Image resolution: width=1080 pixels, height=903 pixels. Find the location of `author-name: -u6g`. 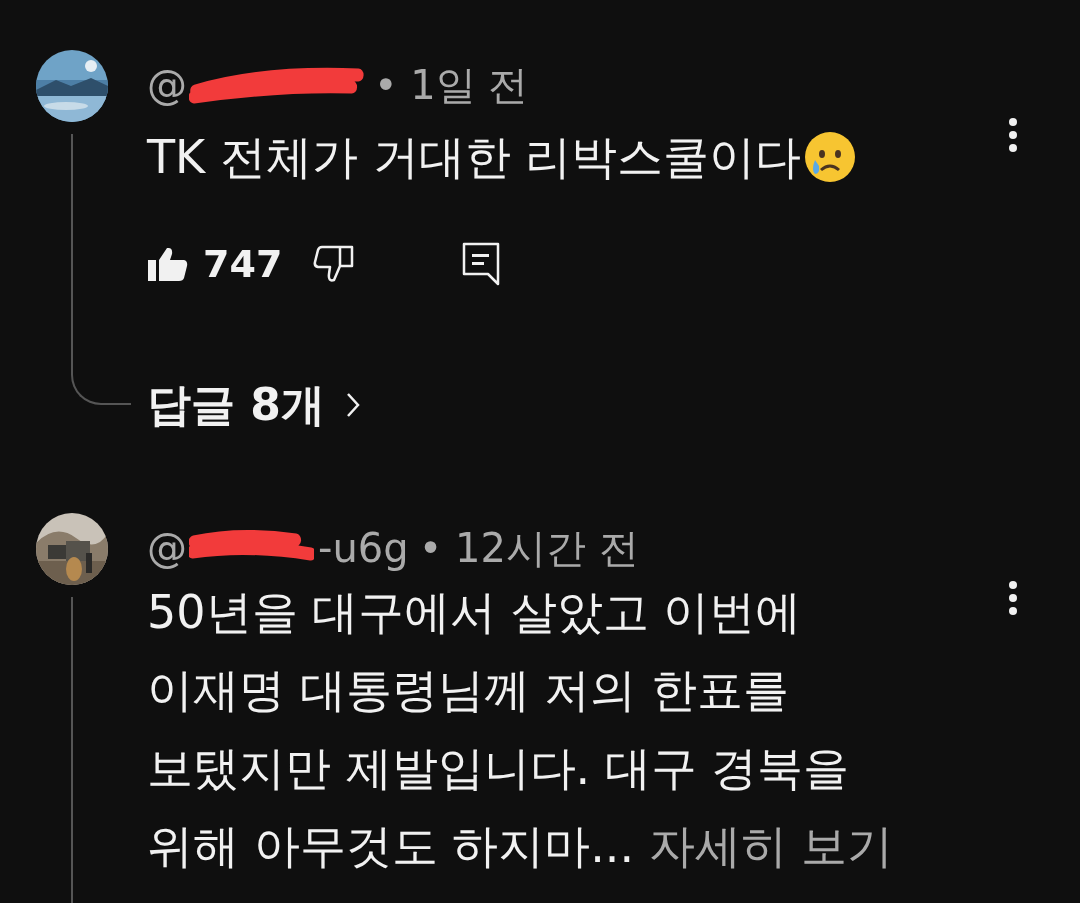

author-name: -u6g is located at coordinates (363, 548).